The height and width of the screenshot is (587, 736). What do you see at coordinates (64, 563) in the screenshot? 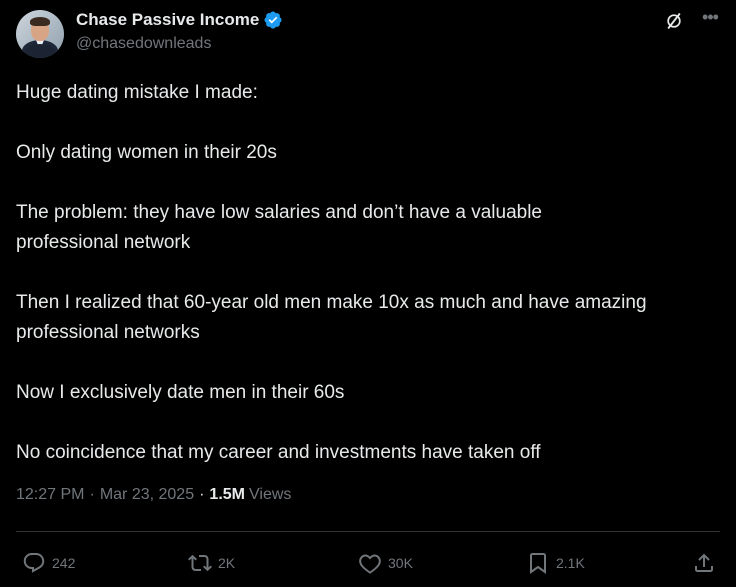
I see `reply-count: 242` at bounding box center [64, 563].